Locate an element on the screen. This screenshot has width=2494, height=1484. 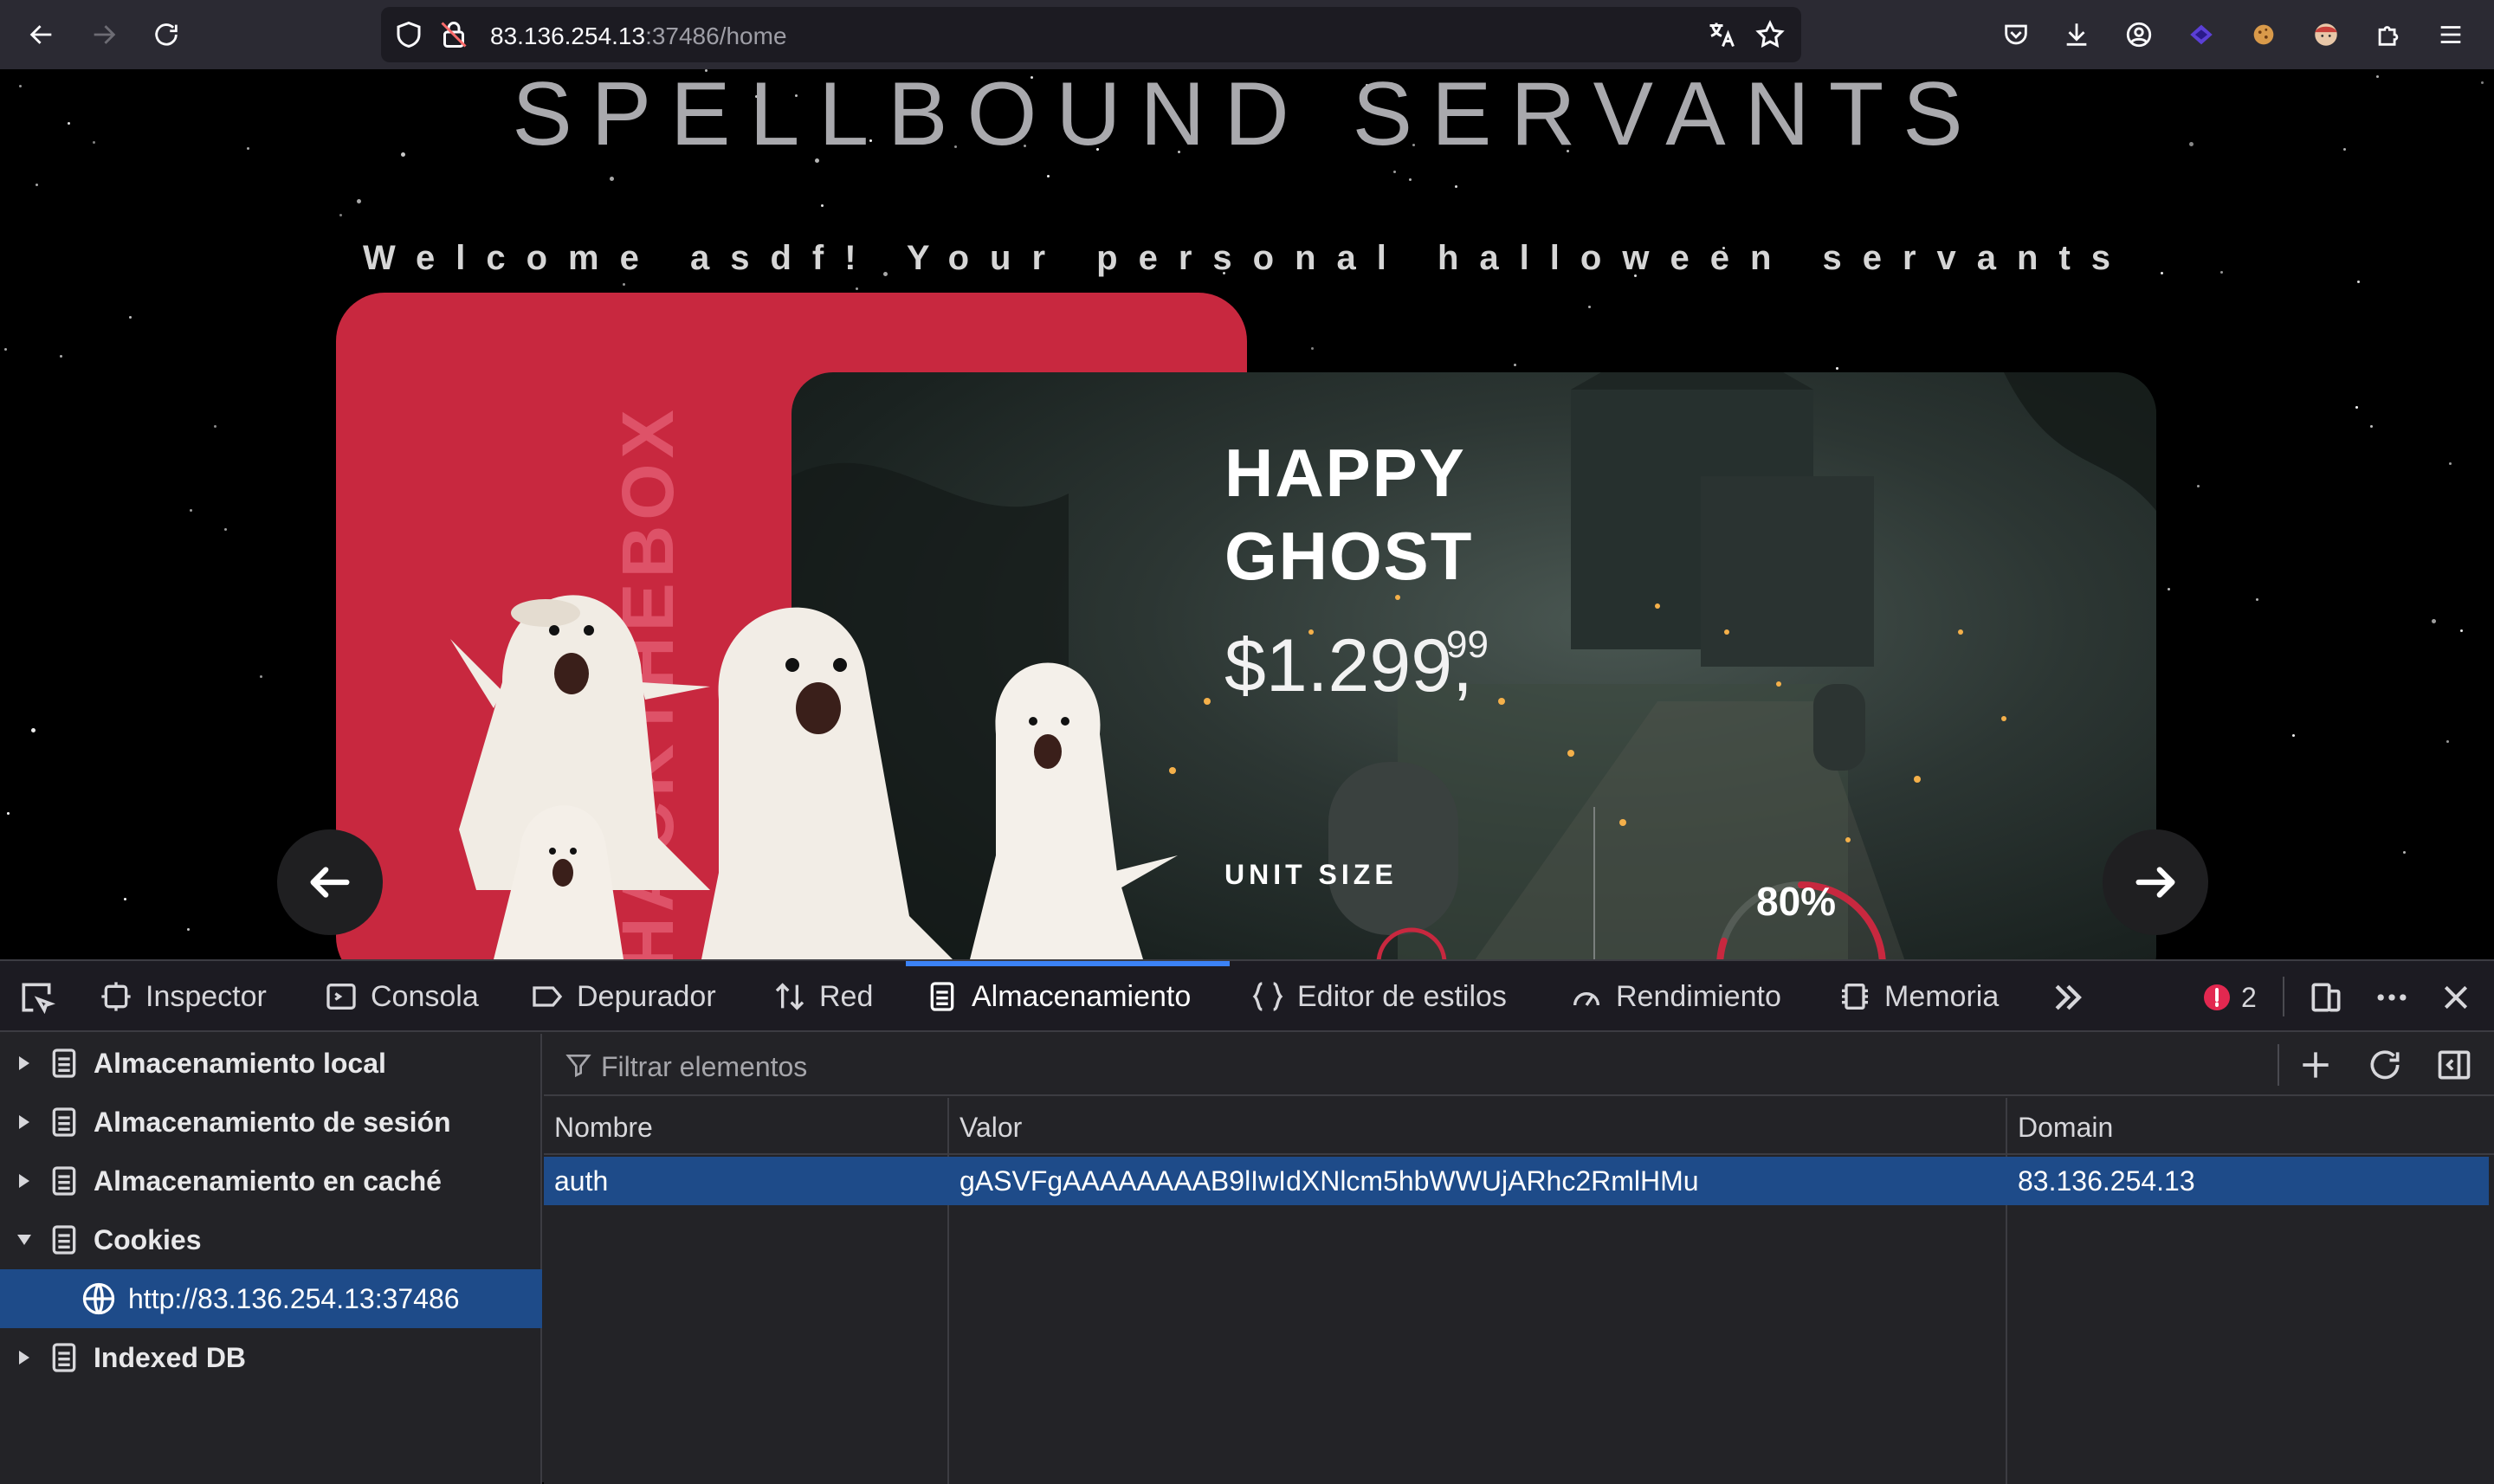
more-options-icon is located at coordinates (2392, 997).